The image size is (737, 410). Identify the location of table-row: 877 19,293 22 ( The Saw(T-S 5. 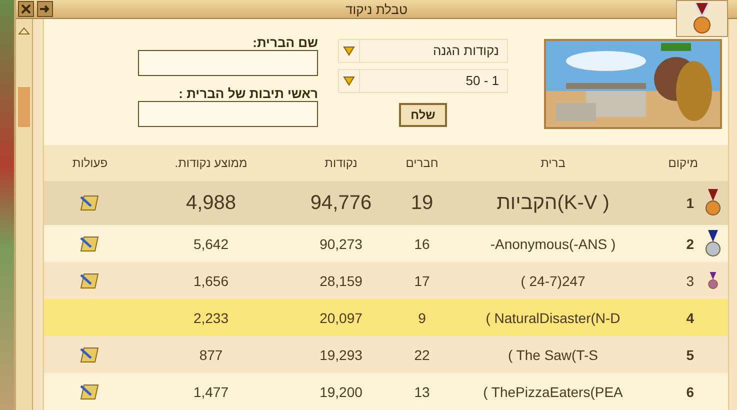
(386, 354).